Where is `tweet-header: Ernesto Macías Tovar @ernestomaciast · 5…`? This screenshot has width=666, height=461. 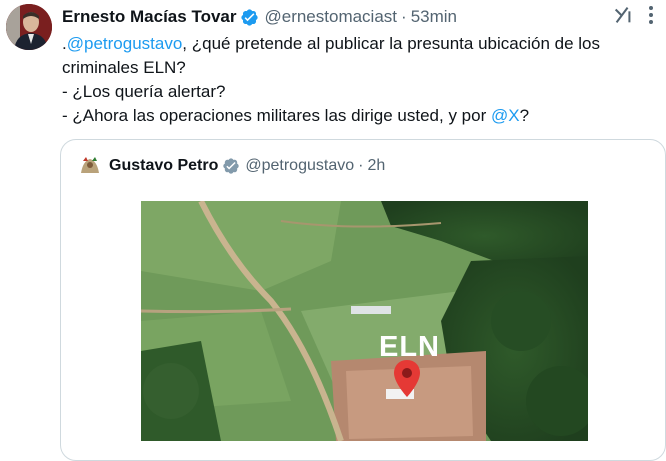
tweet-header: Ernesto Macías Tovar @ernestomaciast · 5… is located at coordinates (334, 17).